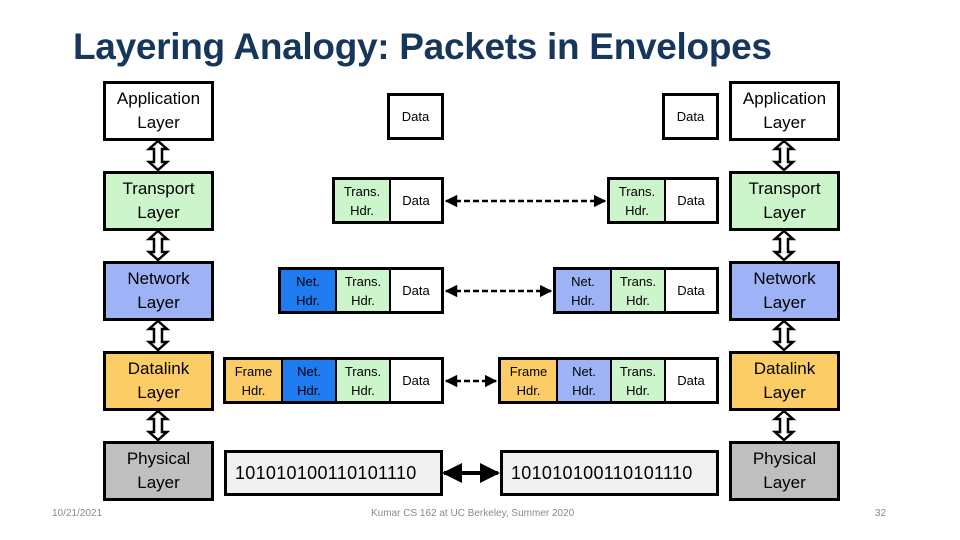 The height and width of the screenshot is (540, 960). I want to click on footer-course: Kumar CS 162 at UC Berkeley, Summer 2020, so click(473, 513).